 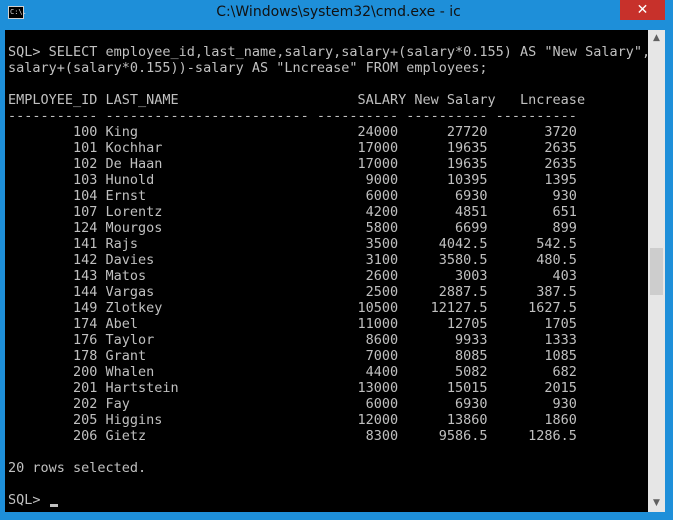 I want to click on table-row: 107 Lorentz 4200 4851 651, so click(x=292, y=212).